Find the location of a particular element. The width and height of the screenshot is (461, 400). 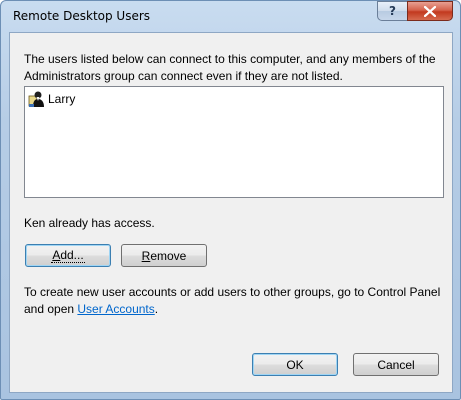

help-button: ? is located at coordinates (392, 11).